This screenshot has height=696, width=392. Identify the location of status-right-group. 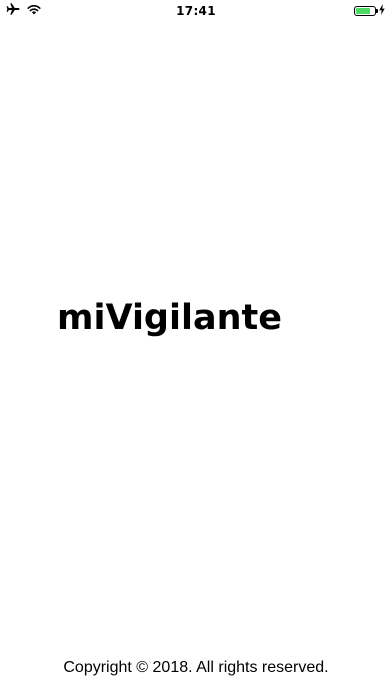
(369, 11).